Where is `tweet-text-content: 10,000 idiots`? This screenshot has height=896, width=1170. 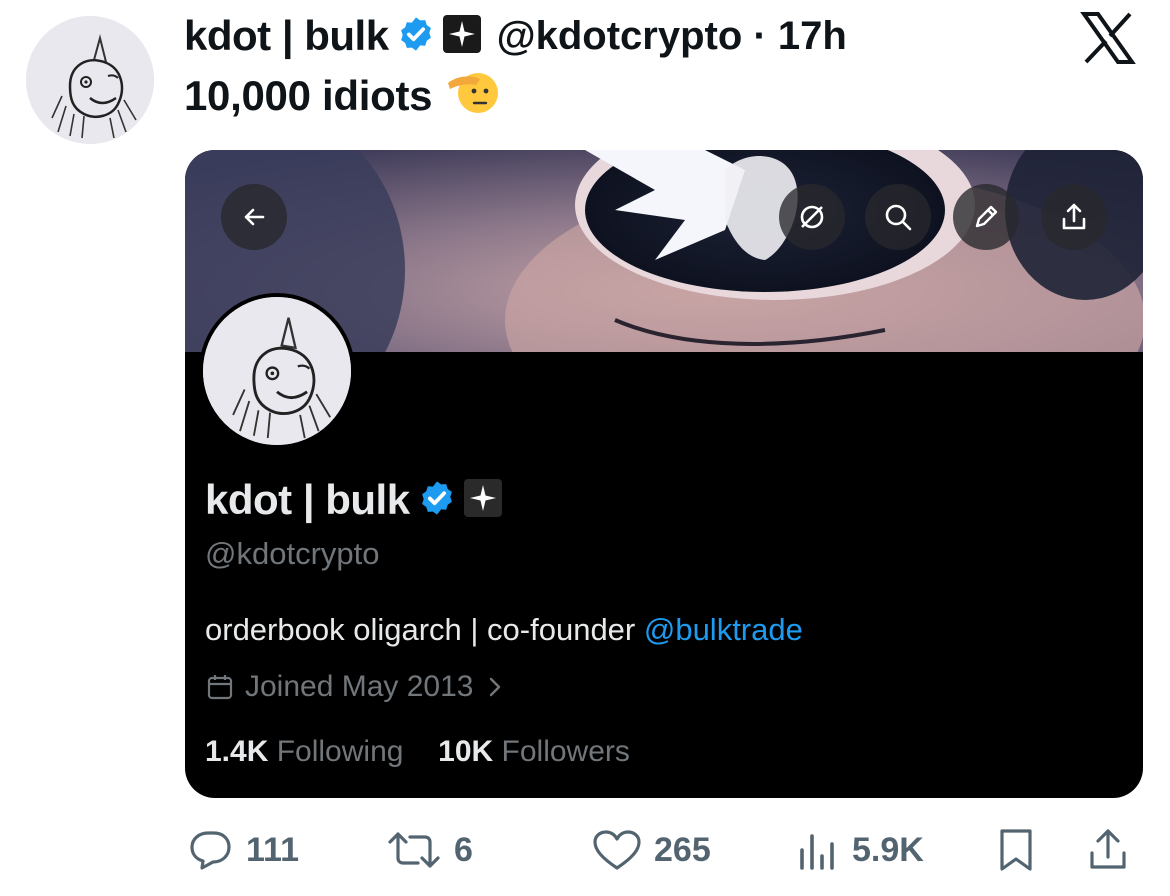
tweet-text-content: 10,000 idiots is located at coordinates (308, 95).